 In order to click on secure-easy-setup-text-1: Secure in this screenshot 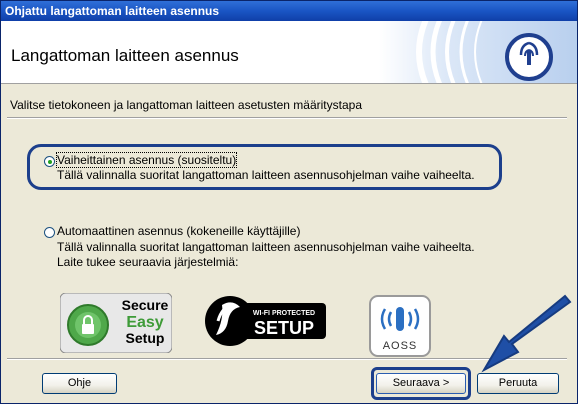, I will do `click(145, 305)`.